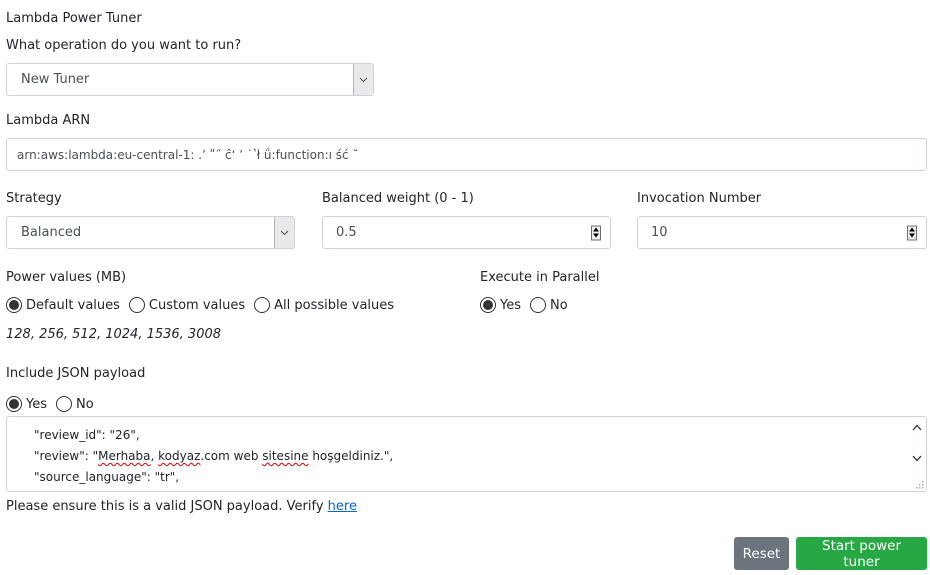 This screenshot has height=575, width=930. Describe the element at coordinates (74, 18) in the screenshot. I see `app-title: Lambda Power Tuner` at that location.